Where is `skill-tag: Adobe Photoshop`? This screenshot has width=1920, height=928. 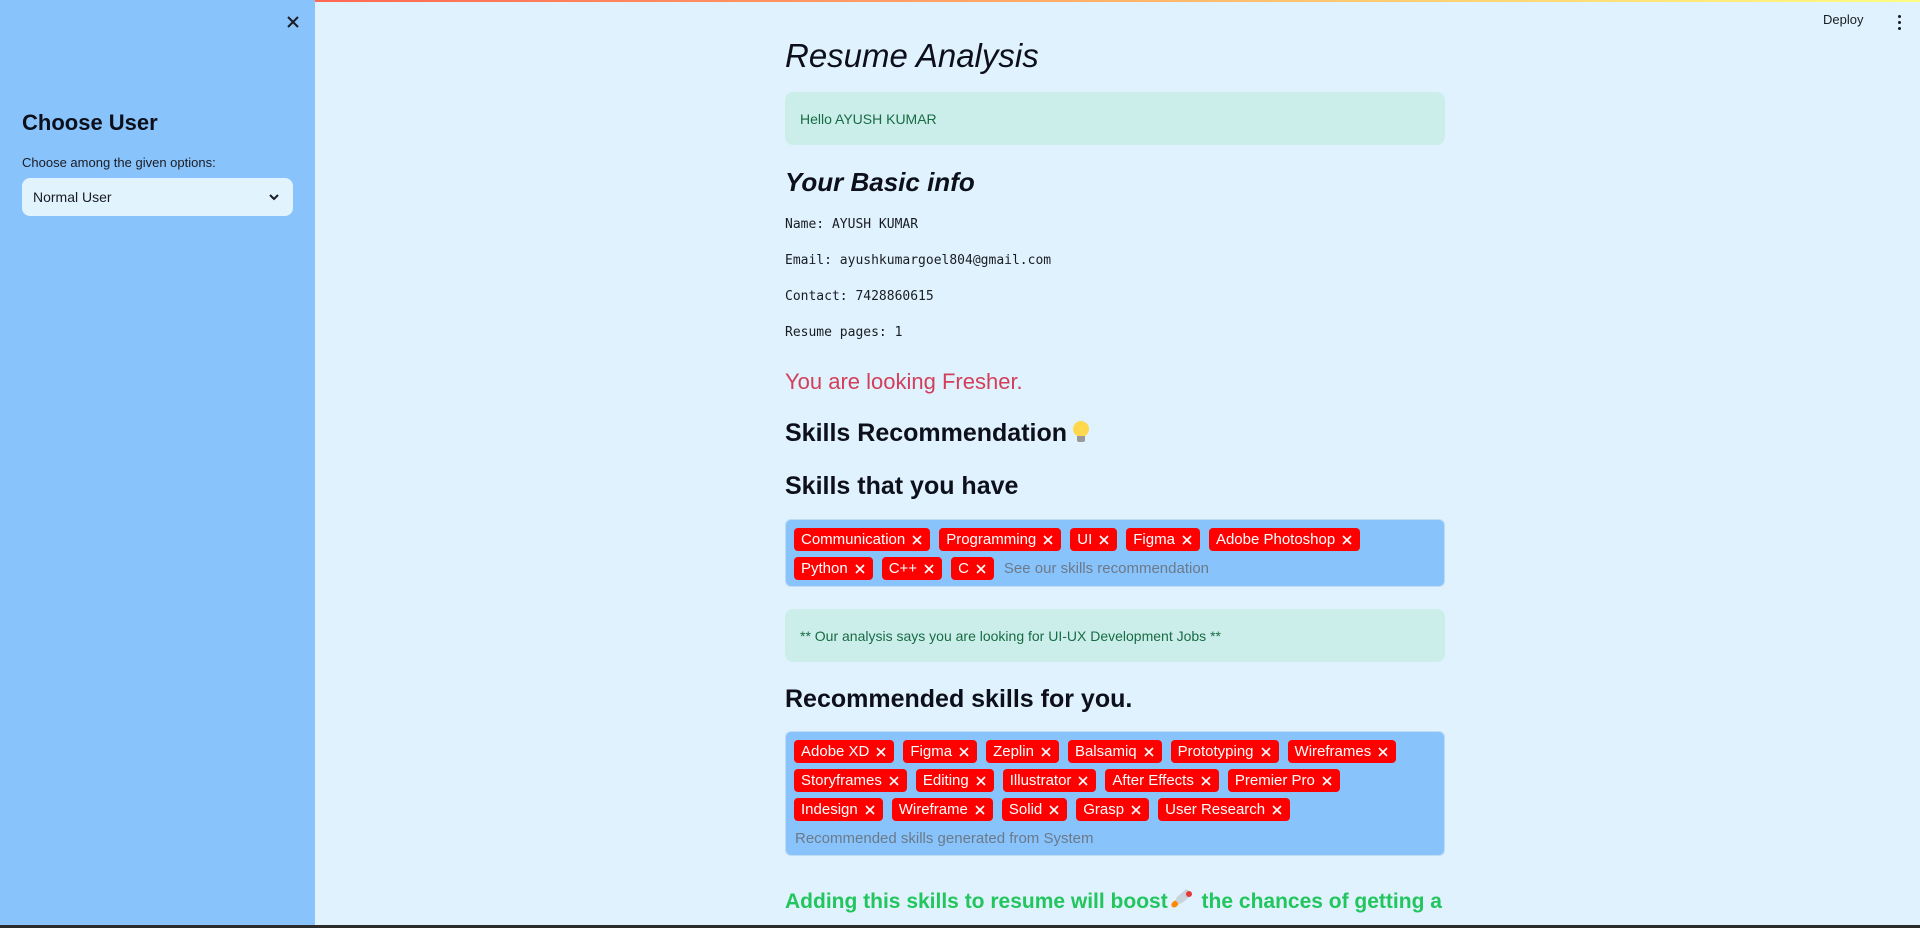
skill-tag: Adobe Photoshop is located at coordinates (1284, 539).